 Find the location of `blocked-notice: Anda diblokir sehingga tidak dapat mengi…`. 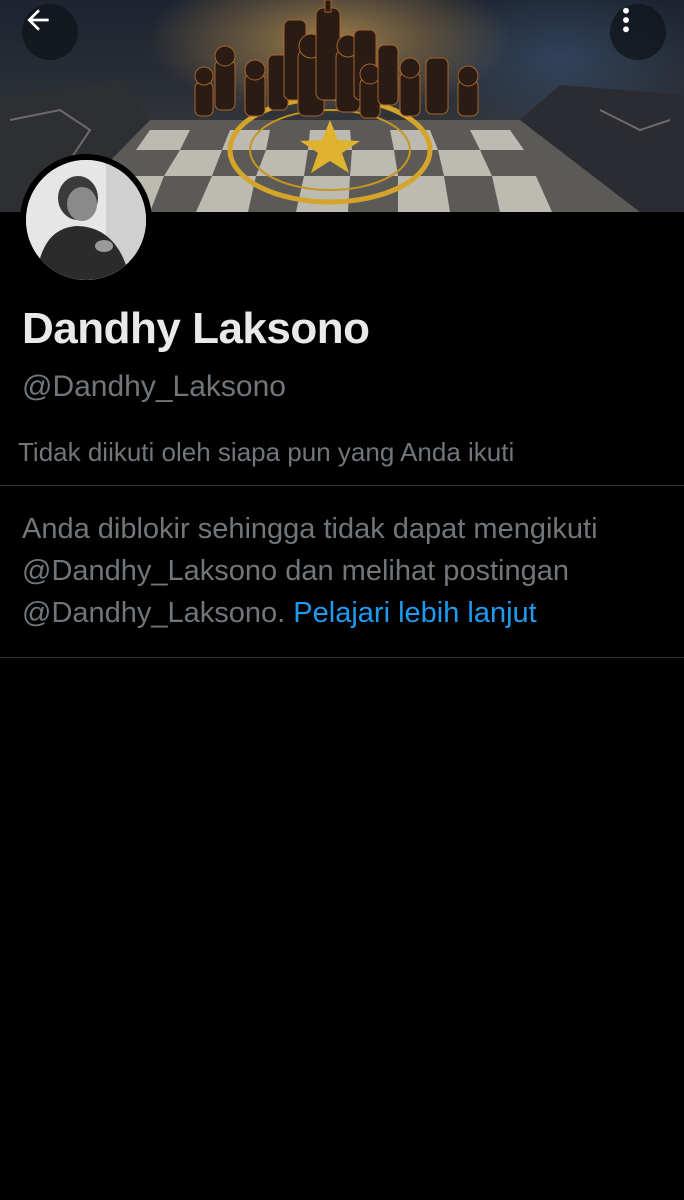

blocked-notice: Anda diblokir sehingga tidak dapat mengi… is located at coordinates (347, 571).